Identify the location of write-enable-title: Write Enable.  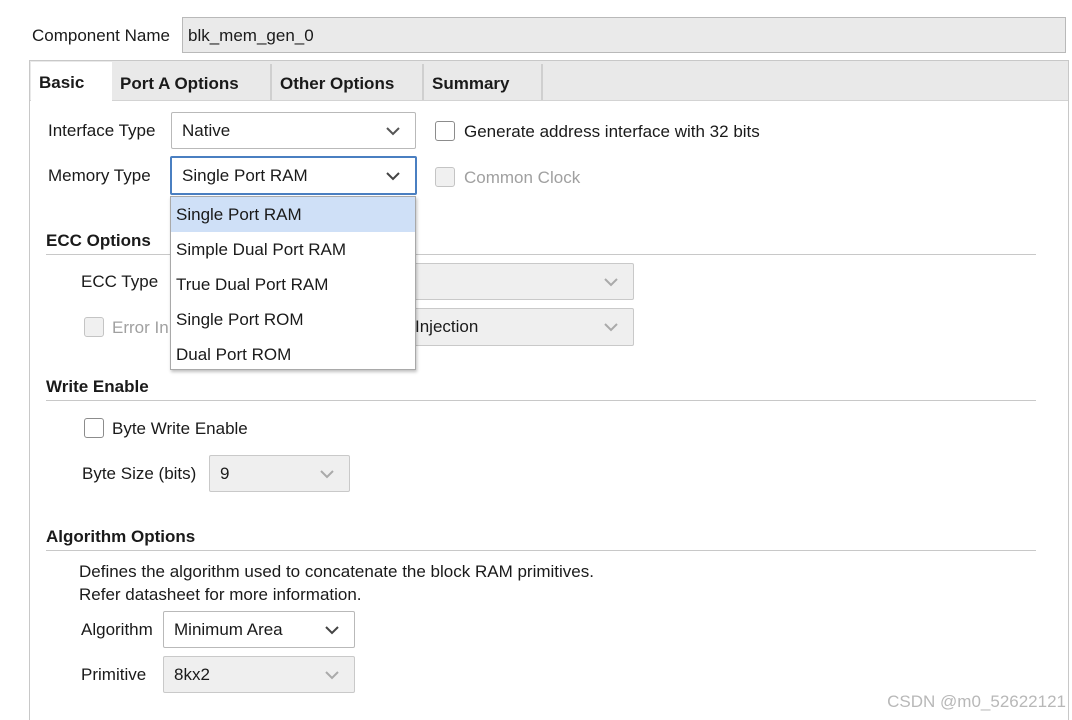
(97, 386).